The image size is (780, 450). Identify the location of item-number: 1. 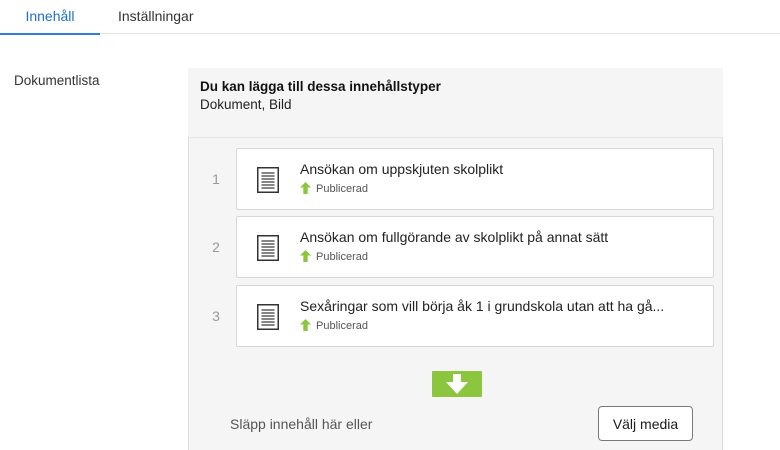
(216, 179).